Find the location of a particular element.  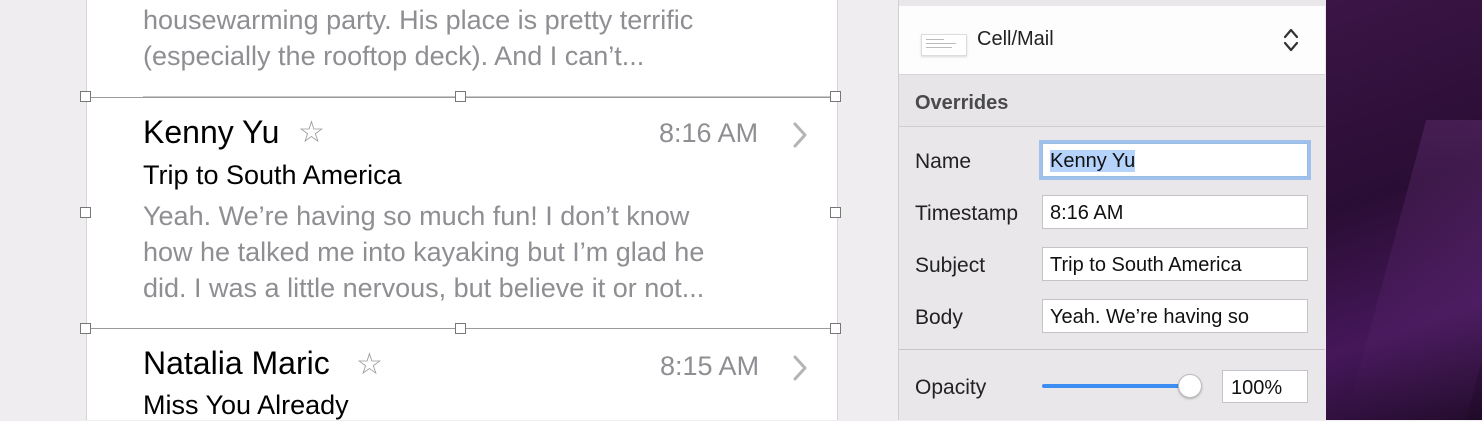

name-field-value: Kenny Yu is located at coordinates (1093, 161).